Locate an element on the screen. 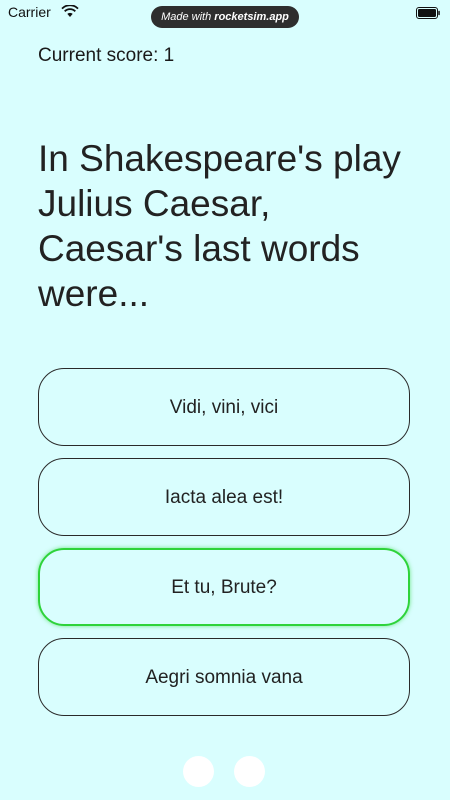  answer-button-1: Vidi, vini, vici is located at coordinates (224, 407).